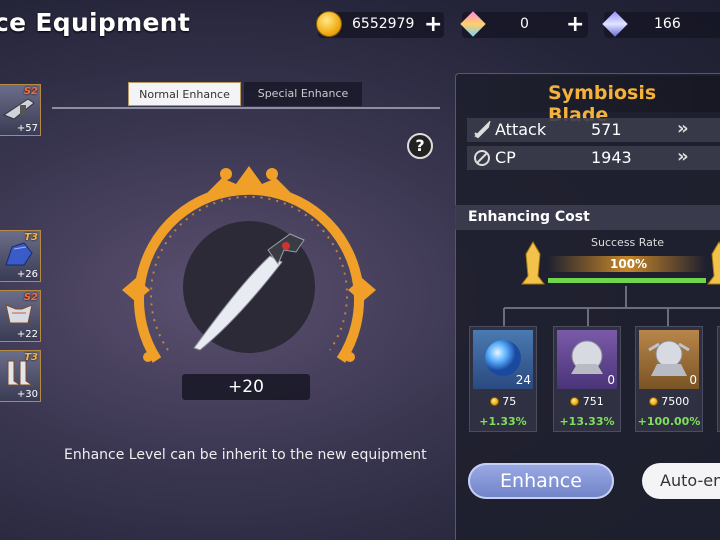  I want to click on stat-row-attack: Attack 571 », so click(593, 130).